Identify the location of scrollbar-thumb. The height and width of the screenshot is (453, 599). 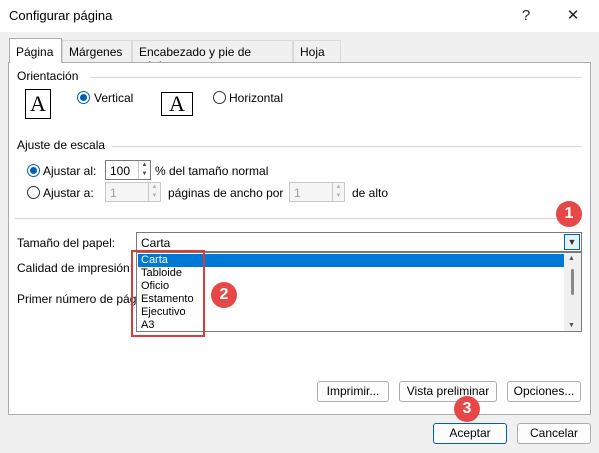
(572, 282).